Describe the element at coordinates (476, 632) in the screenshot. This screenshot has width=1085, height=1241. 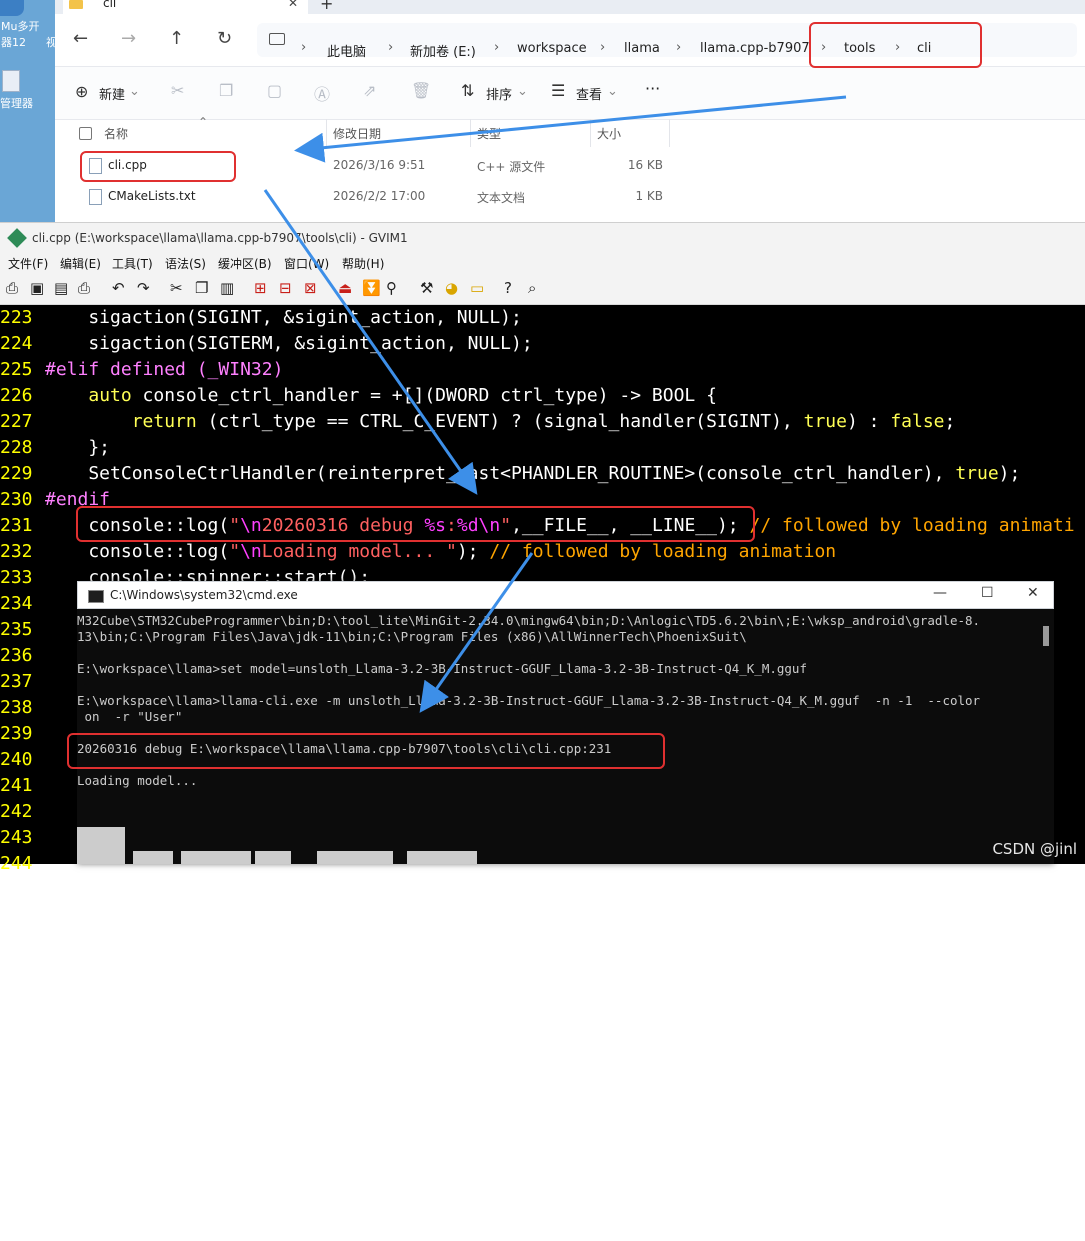
I see `arrow-to-output` at that location.